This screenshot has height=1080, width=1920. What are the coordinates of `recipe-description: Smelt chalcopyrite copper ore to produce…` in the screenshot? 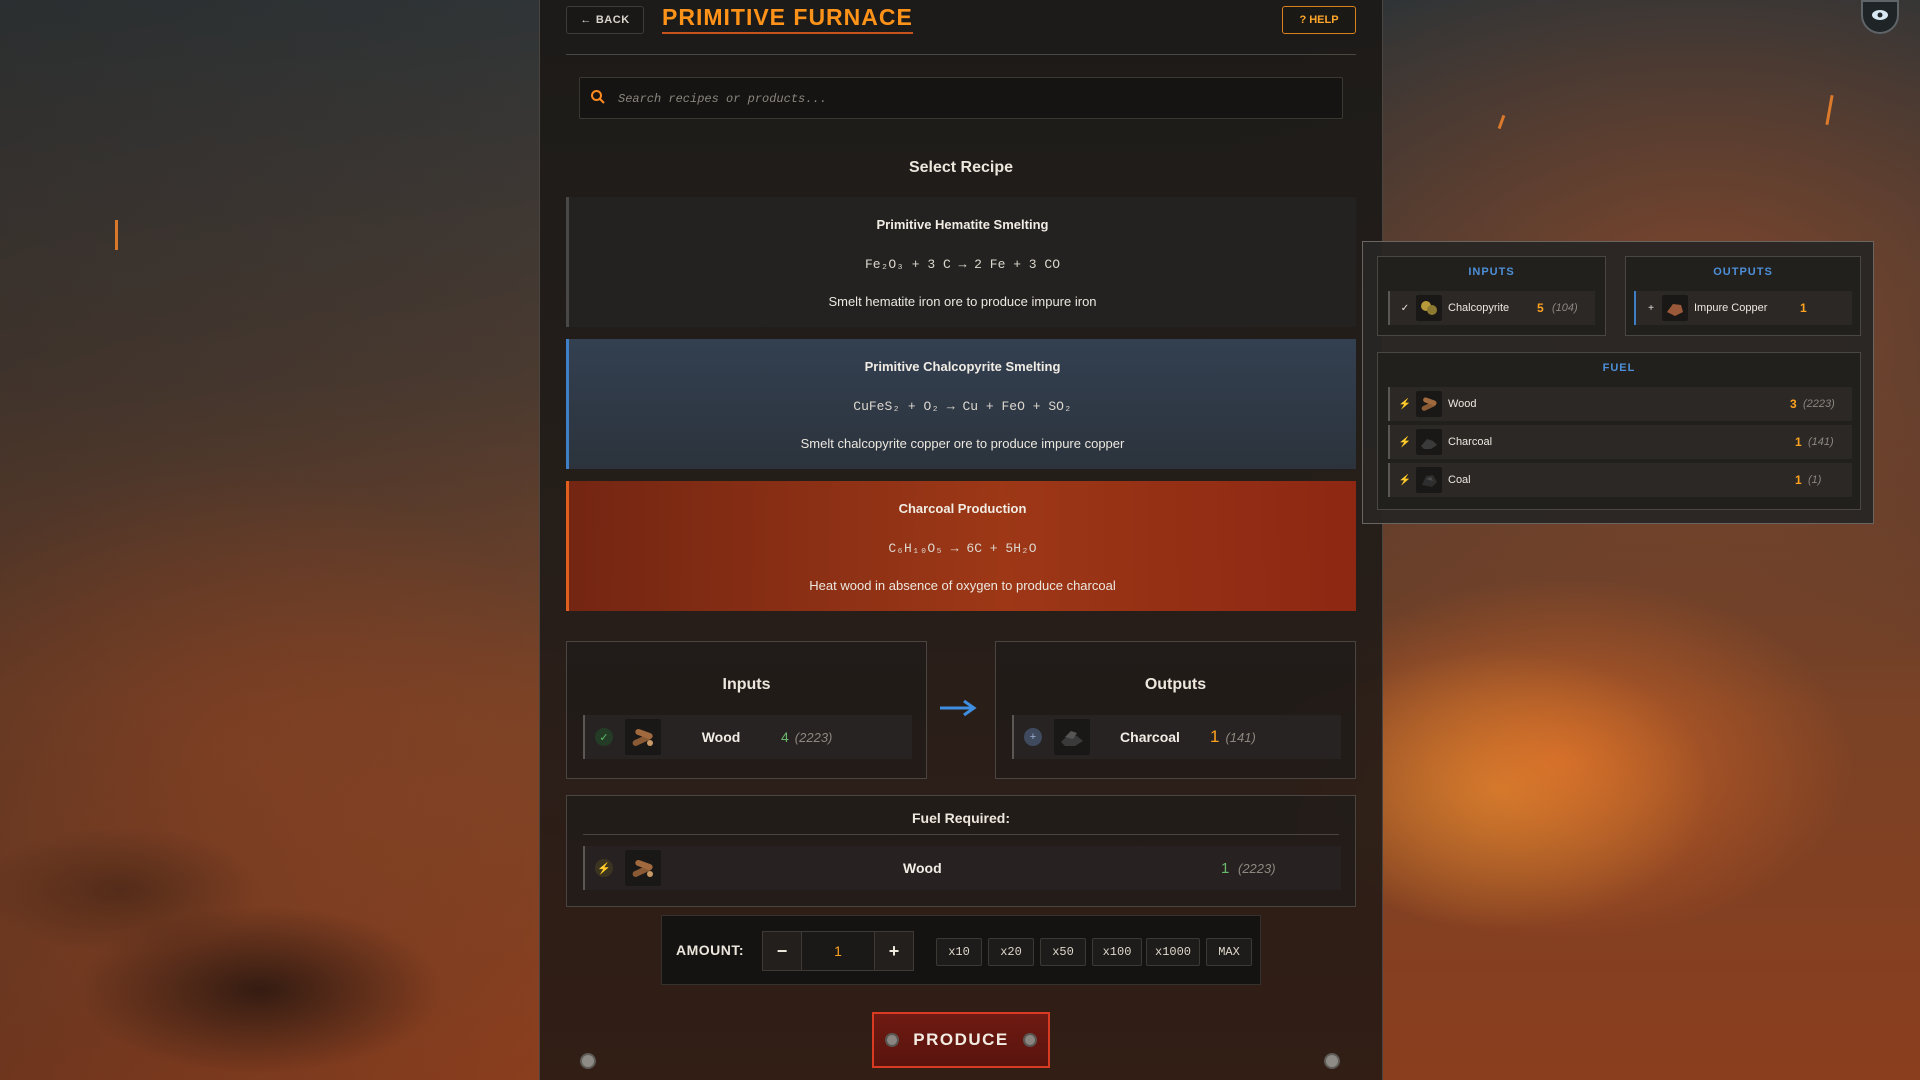 It's located at (962, 443).